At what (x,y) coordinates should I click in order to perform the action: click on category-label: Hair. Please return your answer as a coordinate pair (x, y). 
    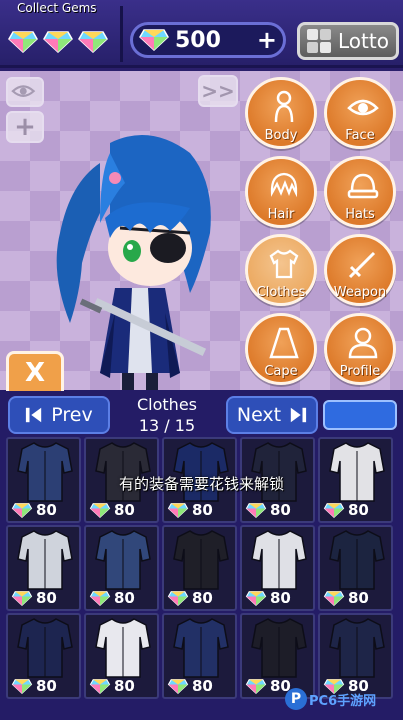
    Looking at the image, I should click on (281, 214).